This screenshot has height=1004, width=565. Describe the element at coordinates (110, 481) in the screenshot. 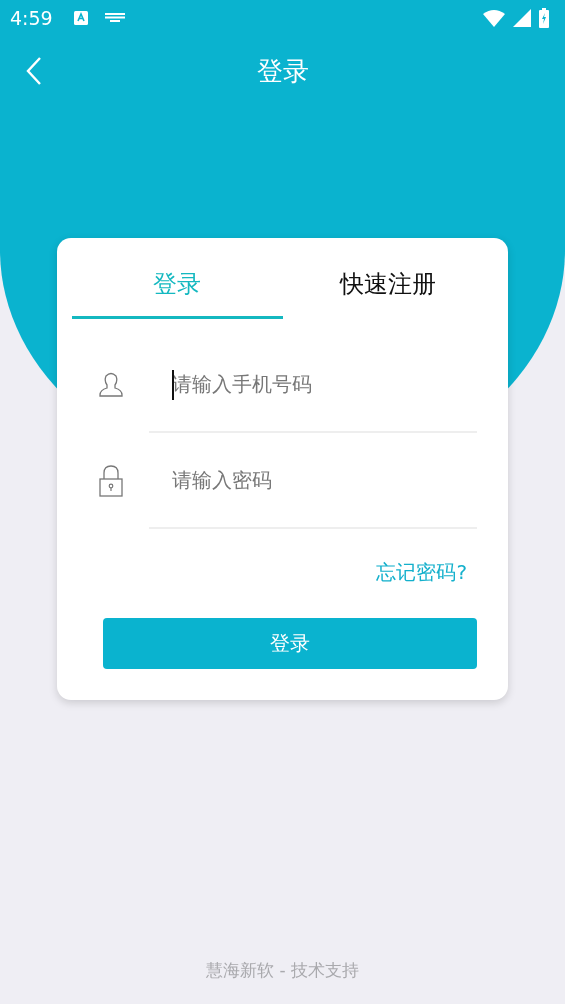

I see `lock-icon` at that location.